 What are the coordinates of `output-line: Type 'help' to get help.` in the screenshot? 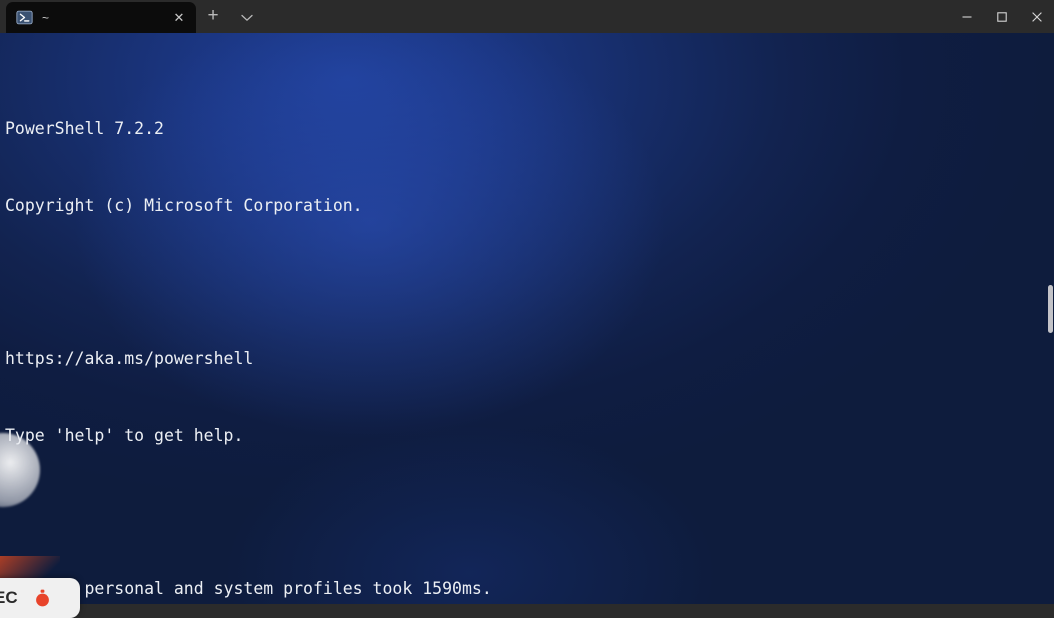 It's located at (248, 436).